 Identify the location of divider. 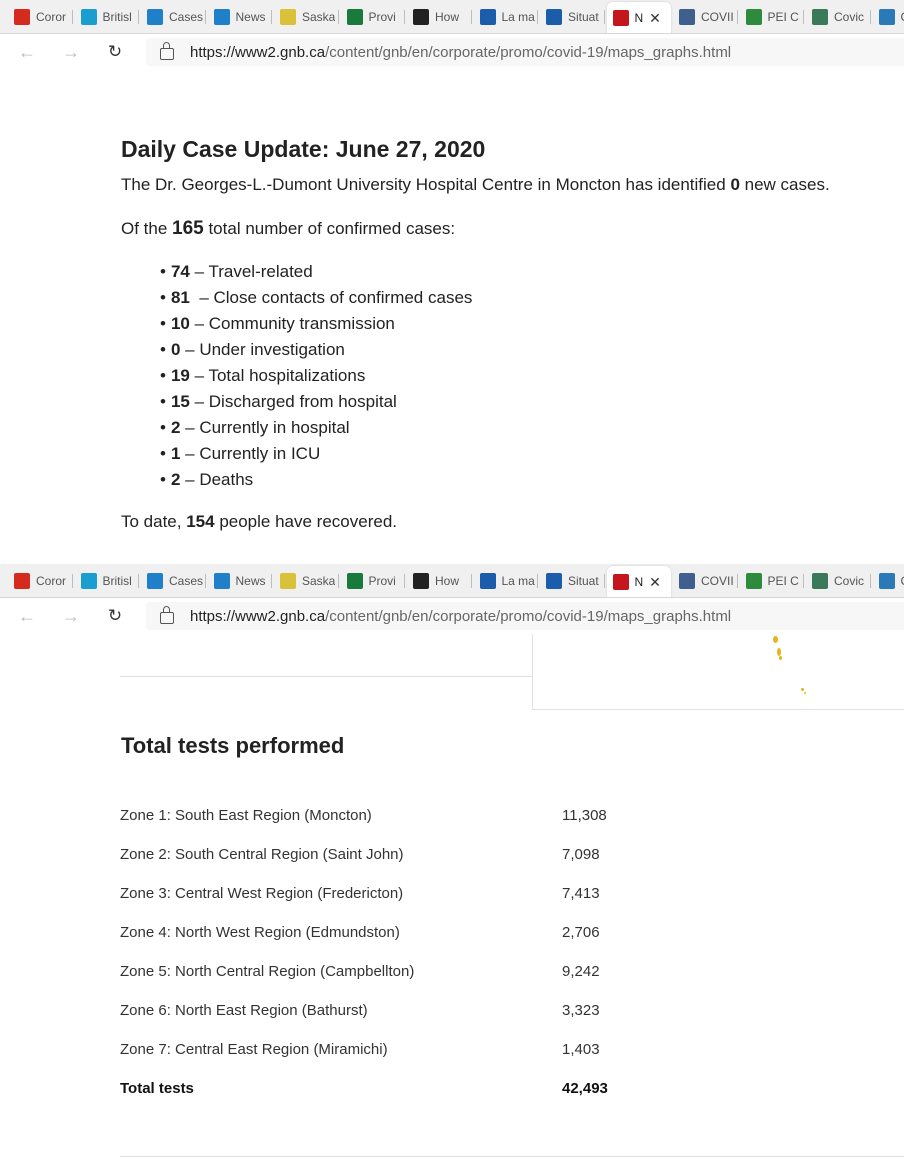
(326, 676).